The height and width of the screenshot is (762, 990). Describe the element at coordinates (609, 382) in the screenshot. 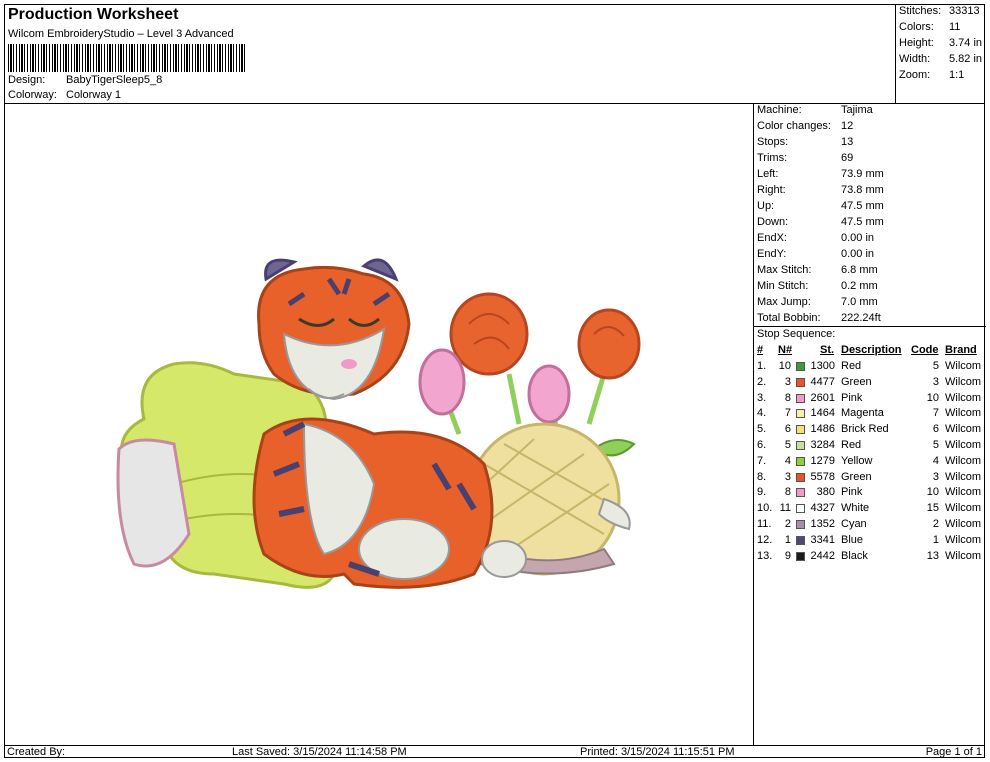

I see `rose-right` at that location.